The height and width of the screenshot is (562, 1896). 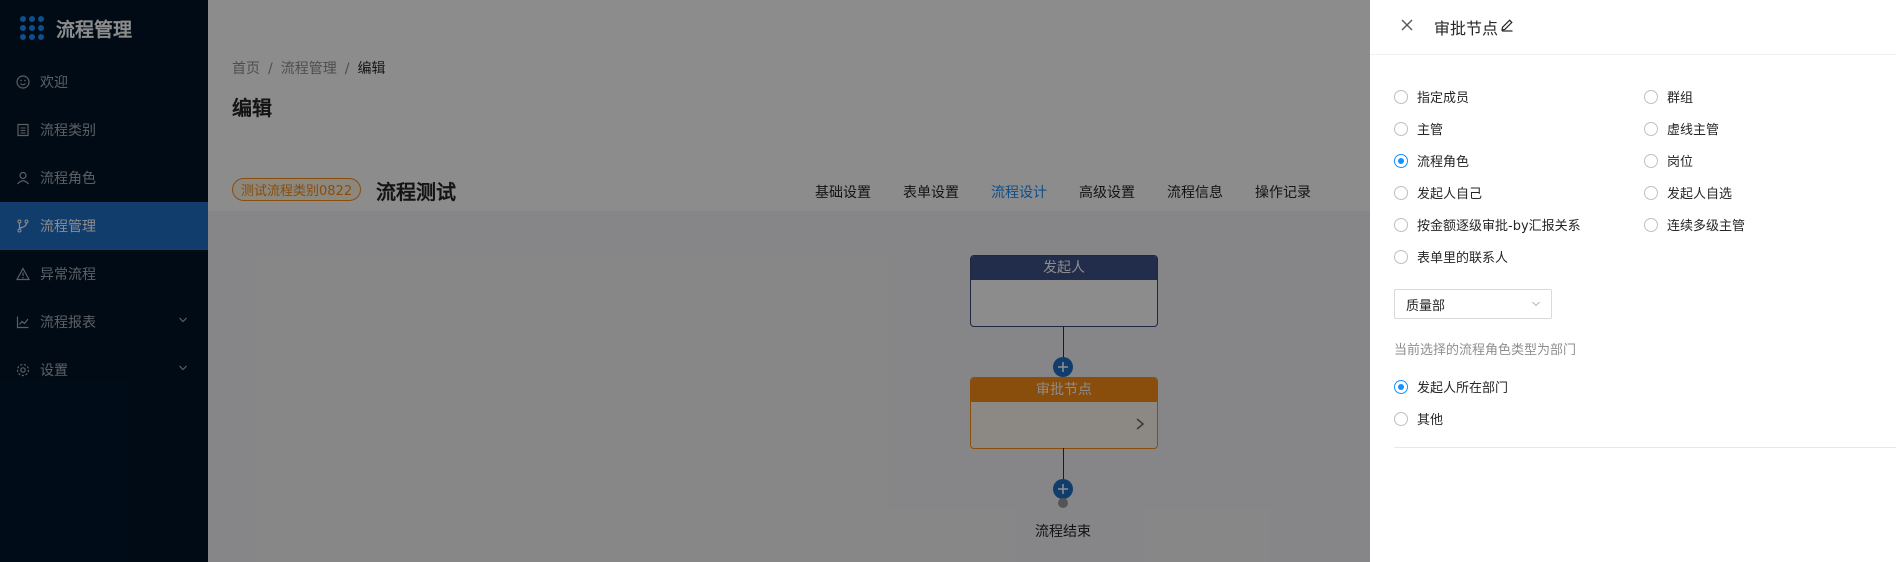 What do you see at coordinates (1688, 192) in the screenshot?
I see `radio-initiator-choose: 发起人自选` at bounding box center [1688, 192].